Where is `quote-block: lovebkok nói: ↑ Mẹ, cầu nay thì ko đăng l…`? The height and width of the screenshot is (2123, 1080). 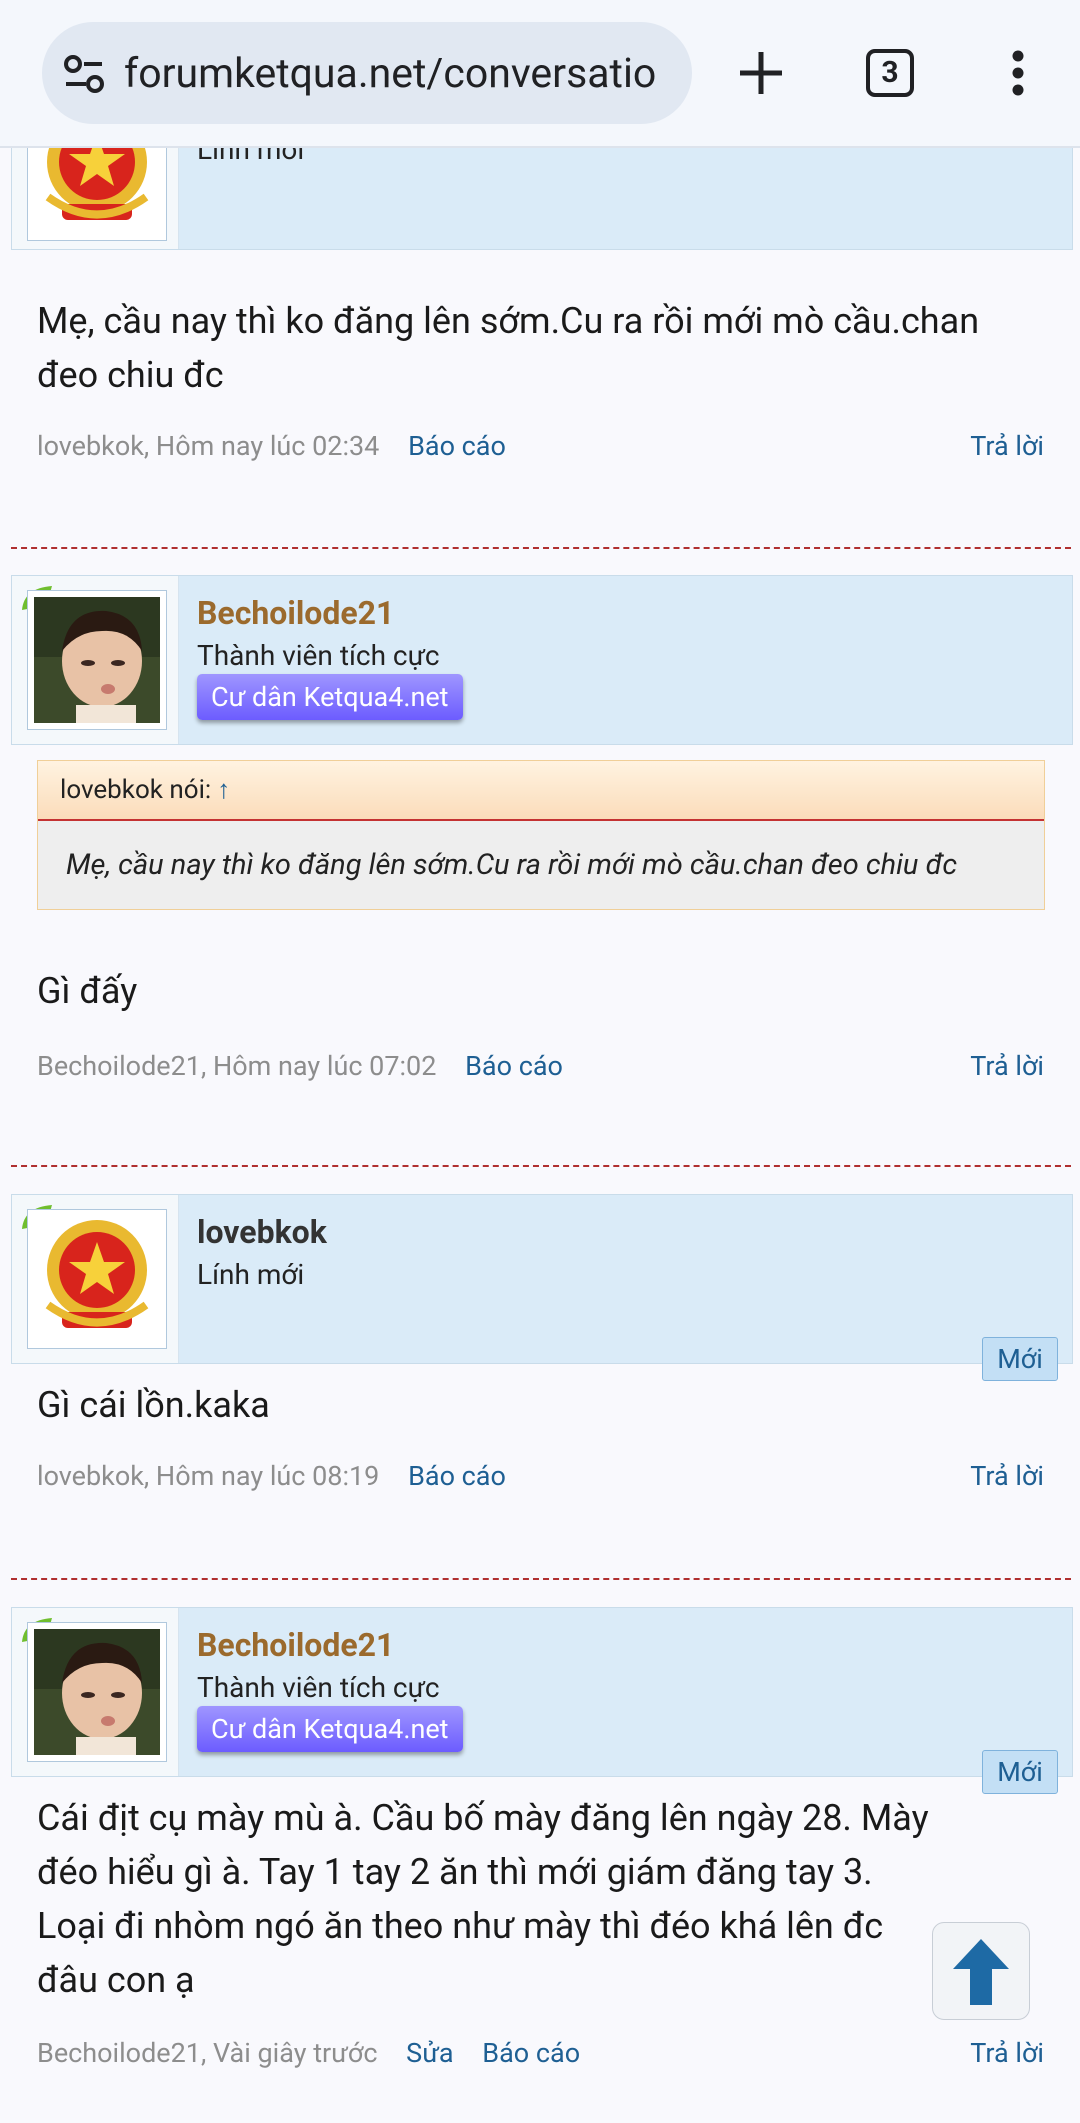
quote-block: lovebkok nói: ↑ Mẹ, cầu nay thì ko đăng l… is located at coordinates (541, 835).